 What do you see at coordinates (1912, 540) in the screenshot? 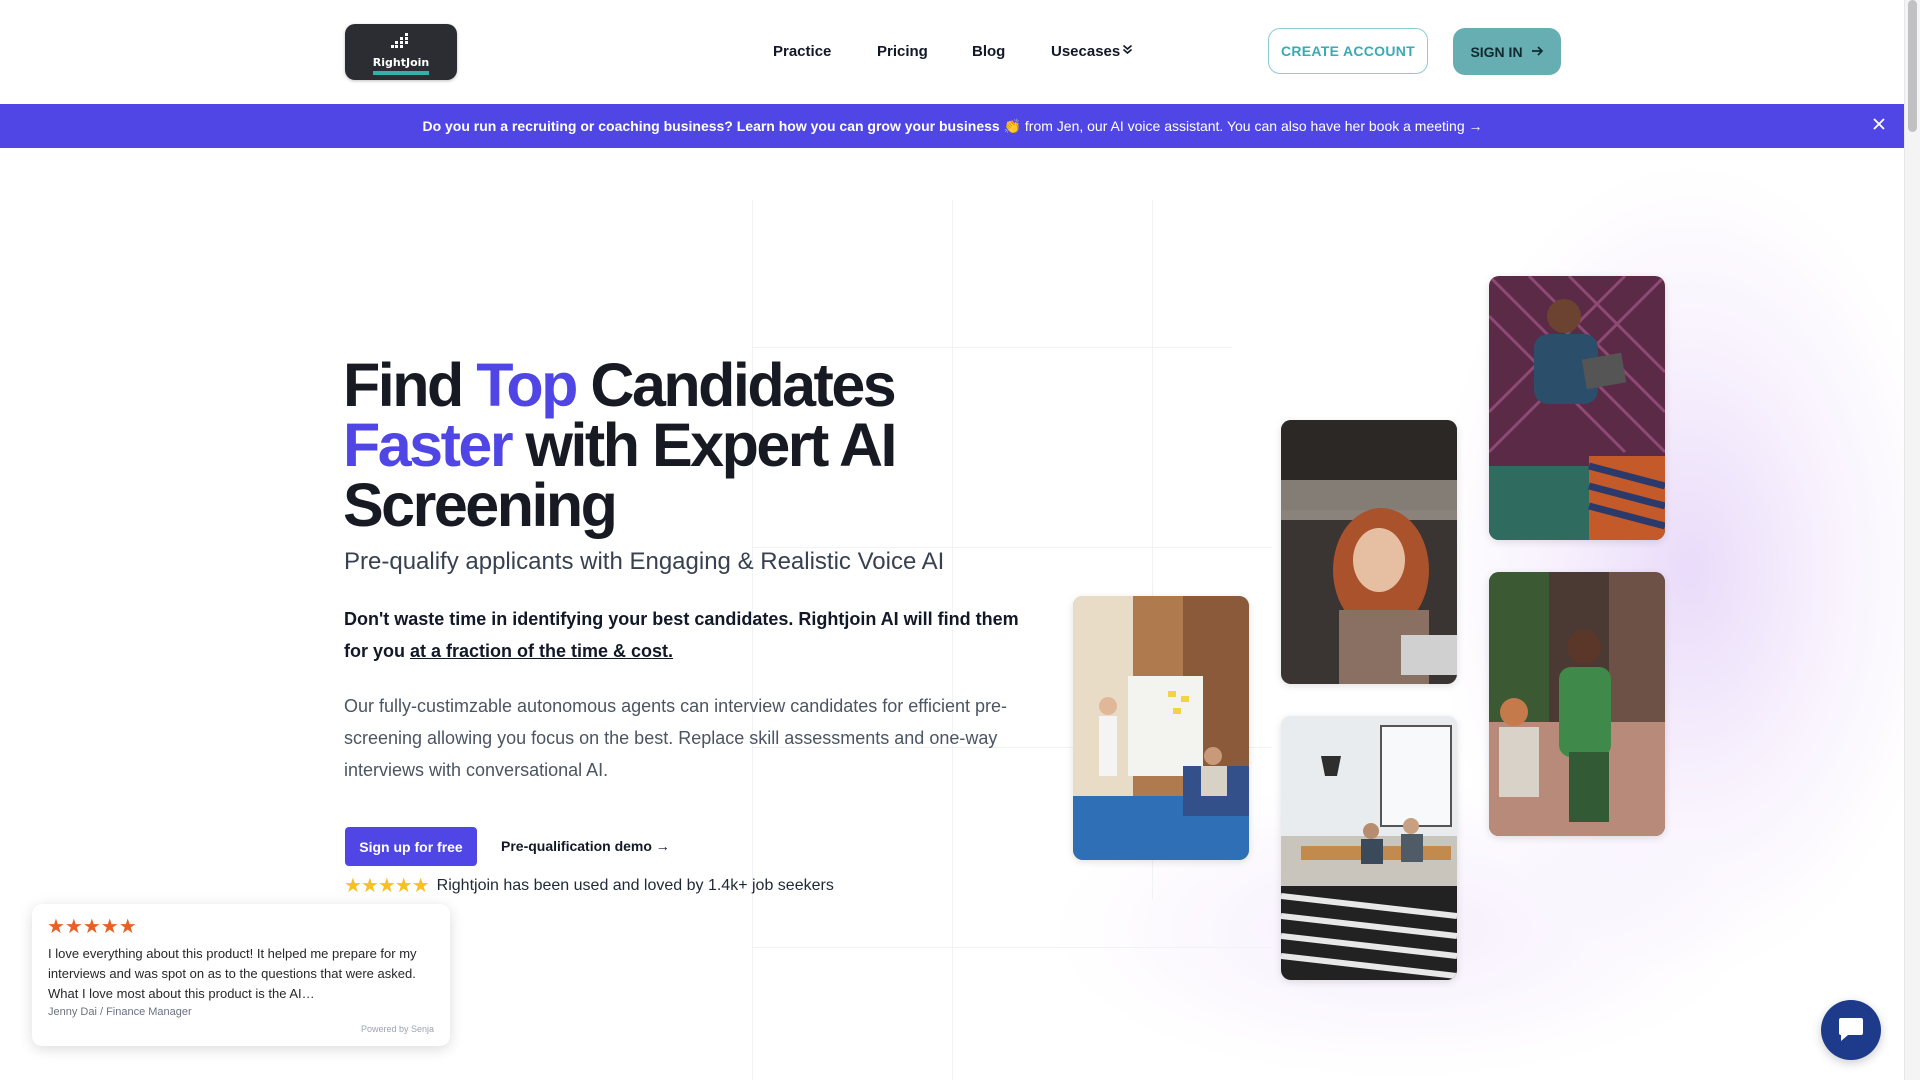
I see `page-scrollbar` at bounding box center [1912, 540].